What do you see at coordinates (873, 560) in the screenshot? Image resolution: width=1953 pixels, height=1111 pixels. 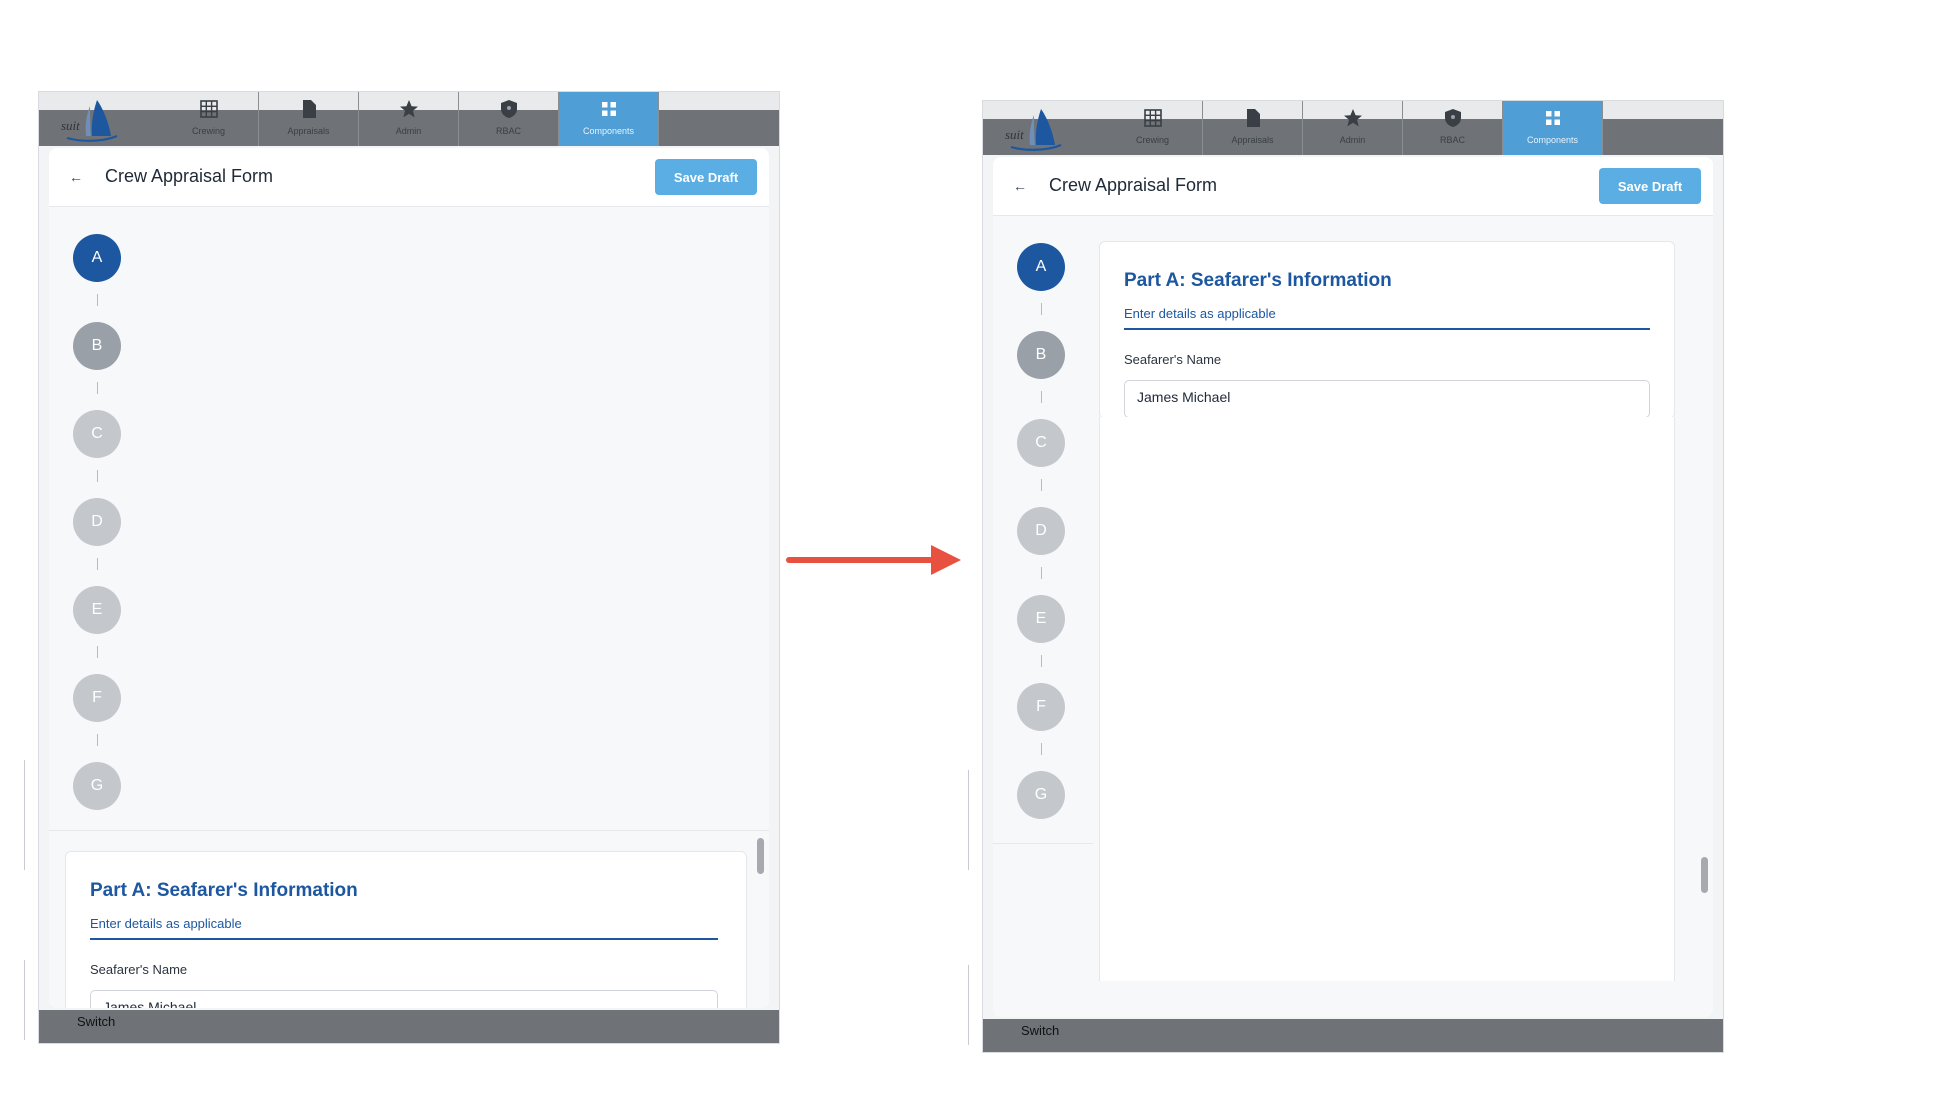 I see `right-arrow-icon` at bounding box center [873, 560].